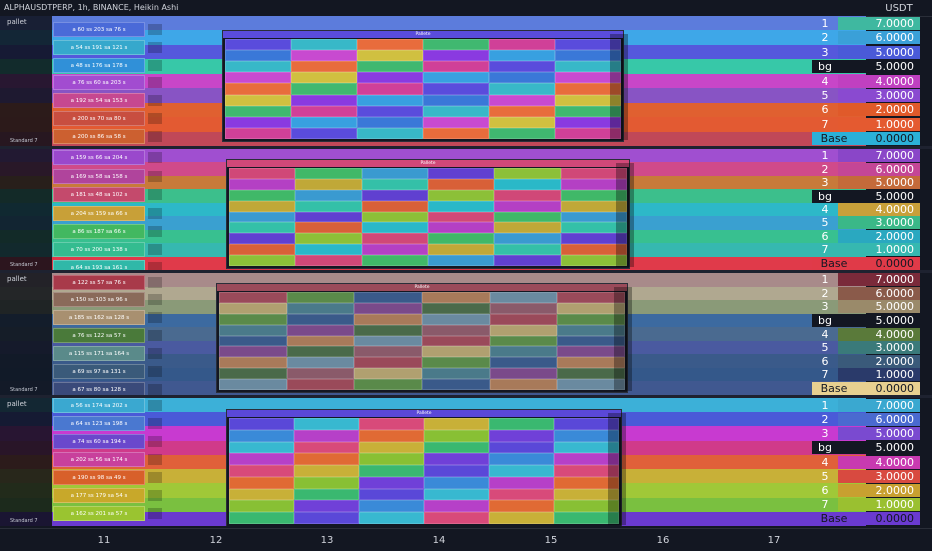 The height and width of the screenshot is (551, 932). I want to click on level-value: 5.0000, so click(895, 448).